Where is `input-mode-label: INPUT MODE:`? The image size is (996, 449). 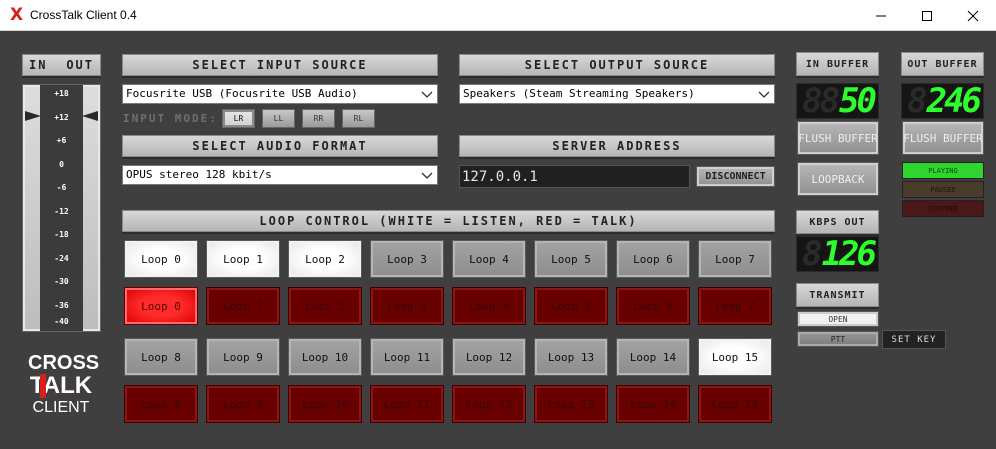 input-mode-label: INPUT MODE: is located at coordinates (170, 118).